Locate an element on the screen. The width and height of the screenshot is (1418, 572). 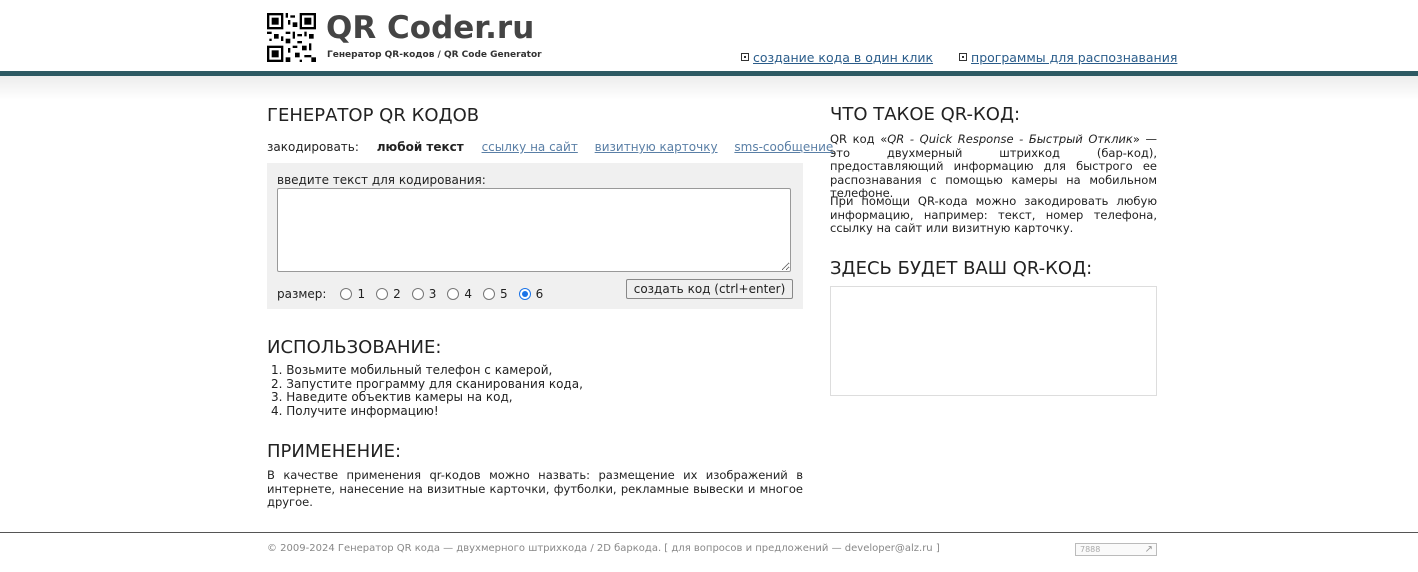
size-radio-label: 2 is located at coordinates (397, 294).